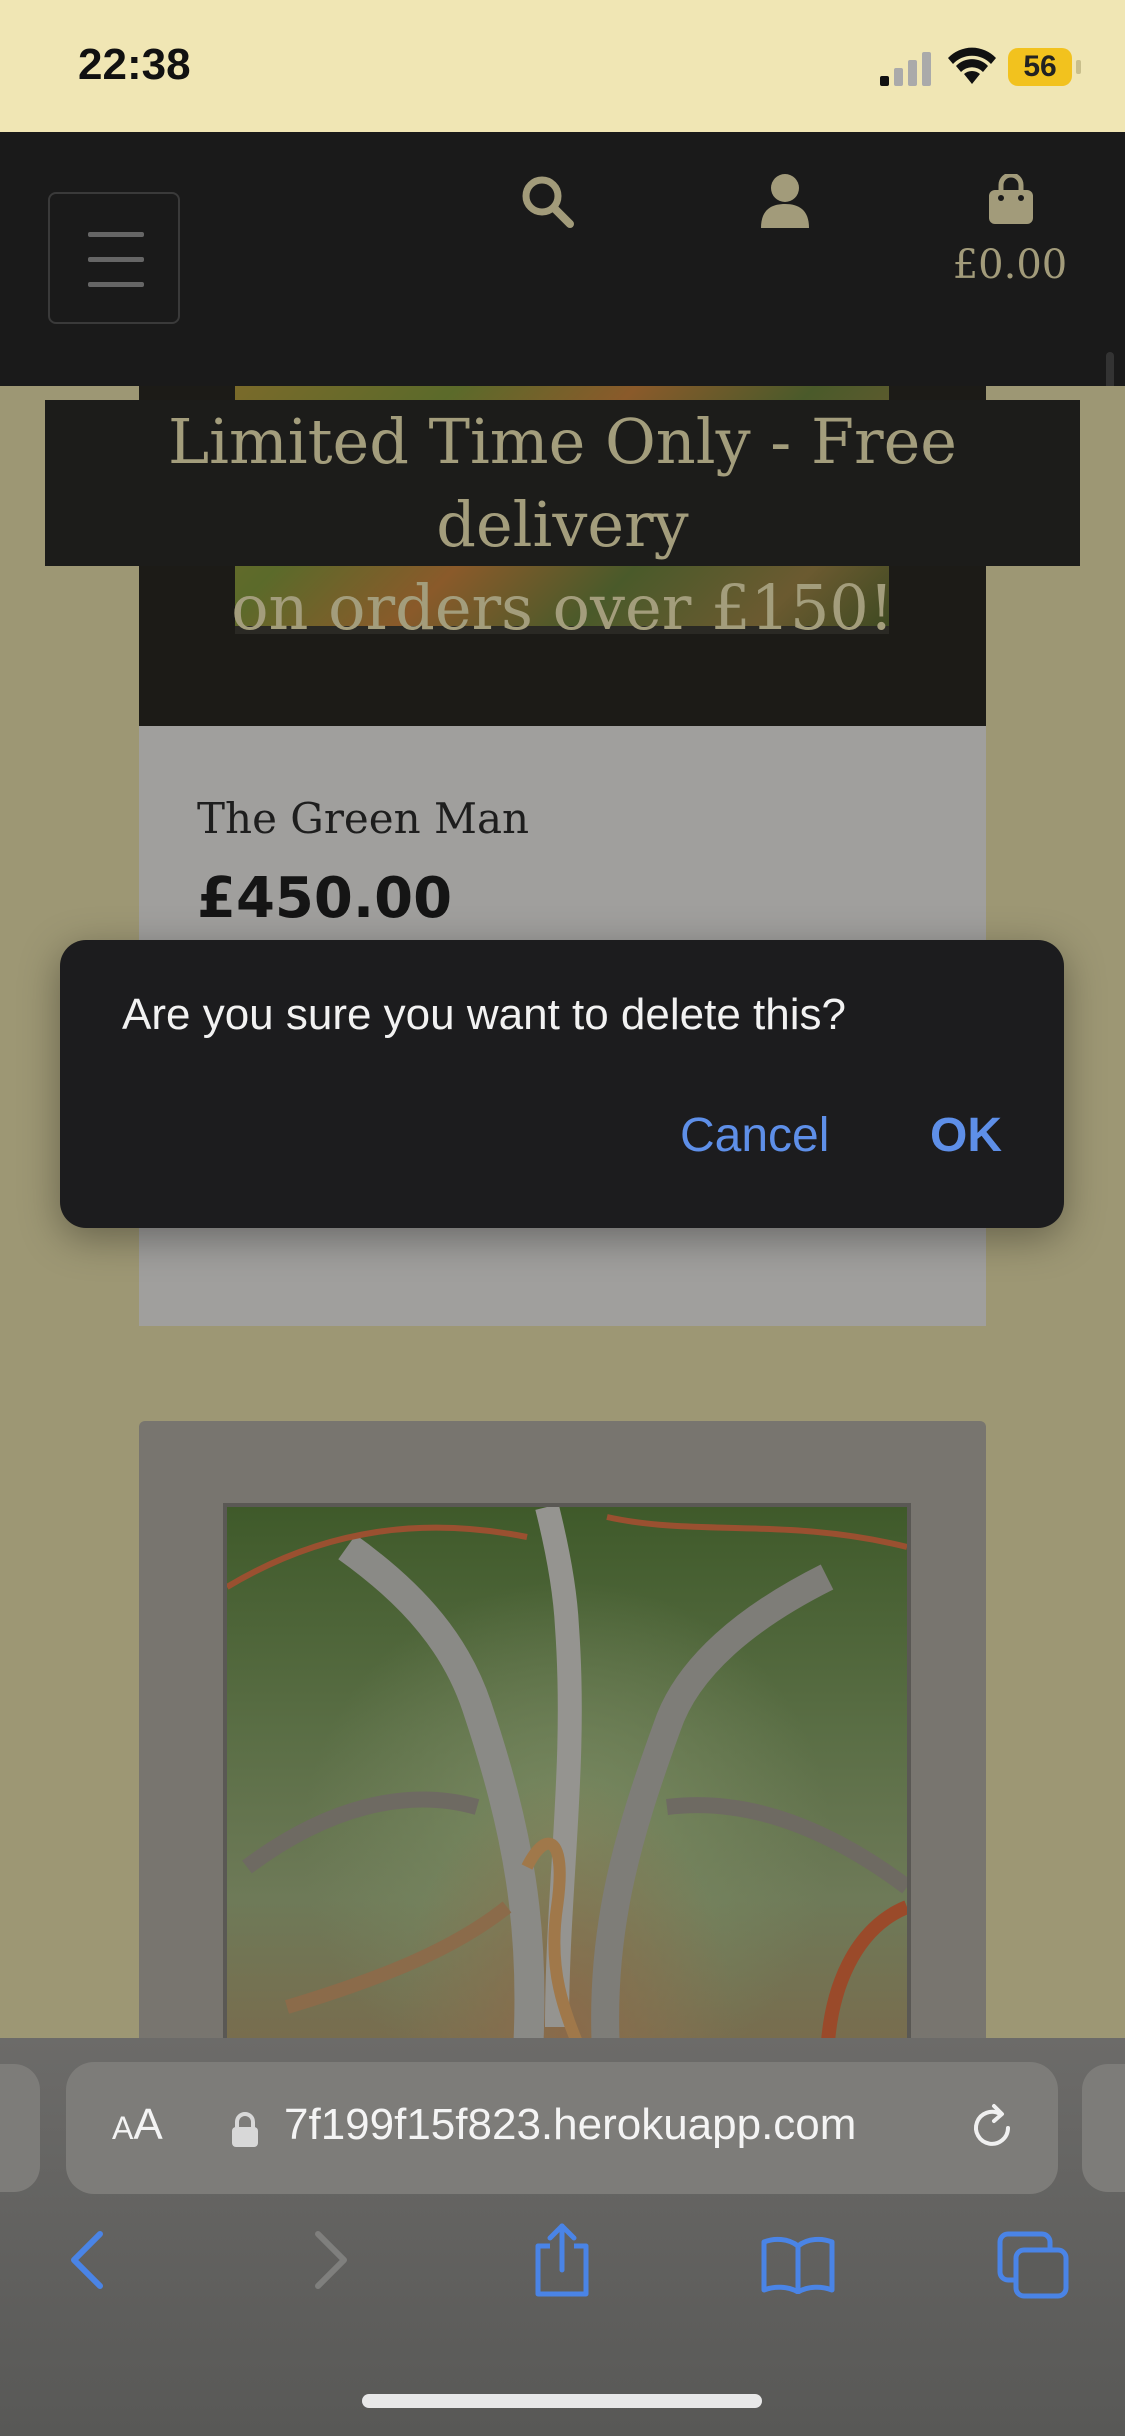 The height and width of the screenshot is (2436, 1125). What do you see at coordinates (547, 201) in the screenshot?
I see `search-icon` at bounding box center [547, 201].